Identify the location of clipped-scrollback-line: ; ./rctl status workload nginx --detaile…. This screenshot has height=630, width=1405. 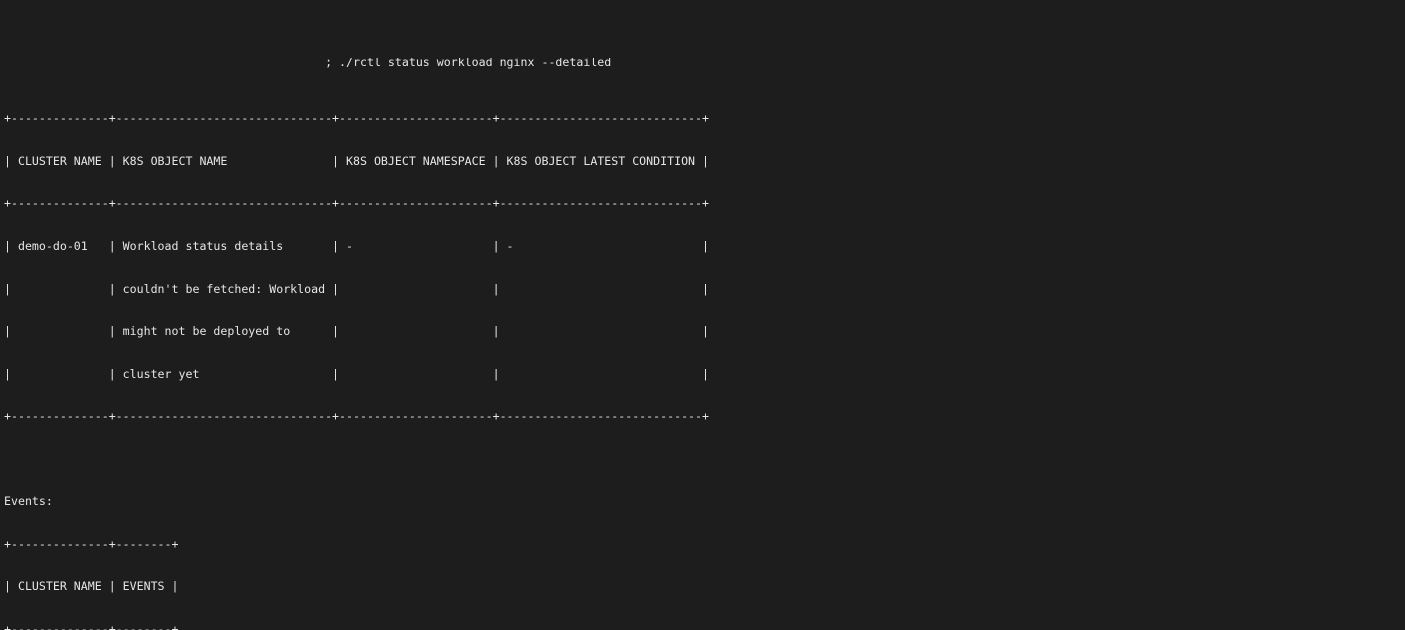
(704, 63).